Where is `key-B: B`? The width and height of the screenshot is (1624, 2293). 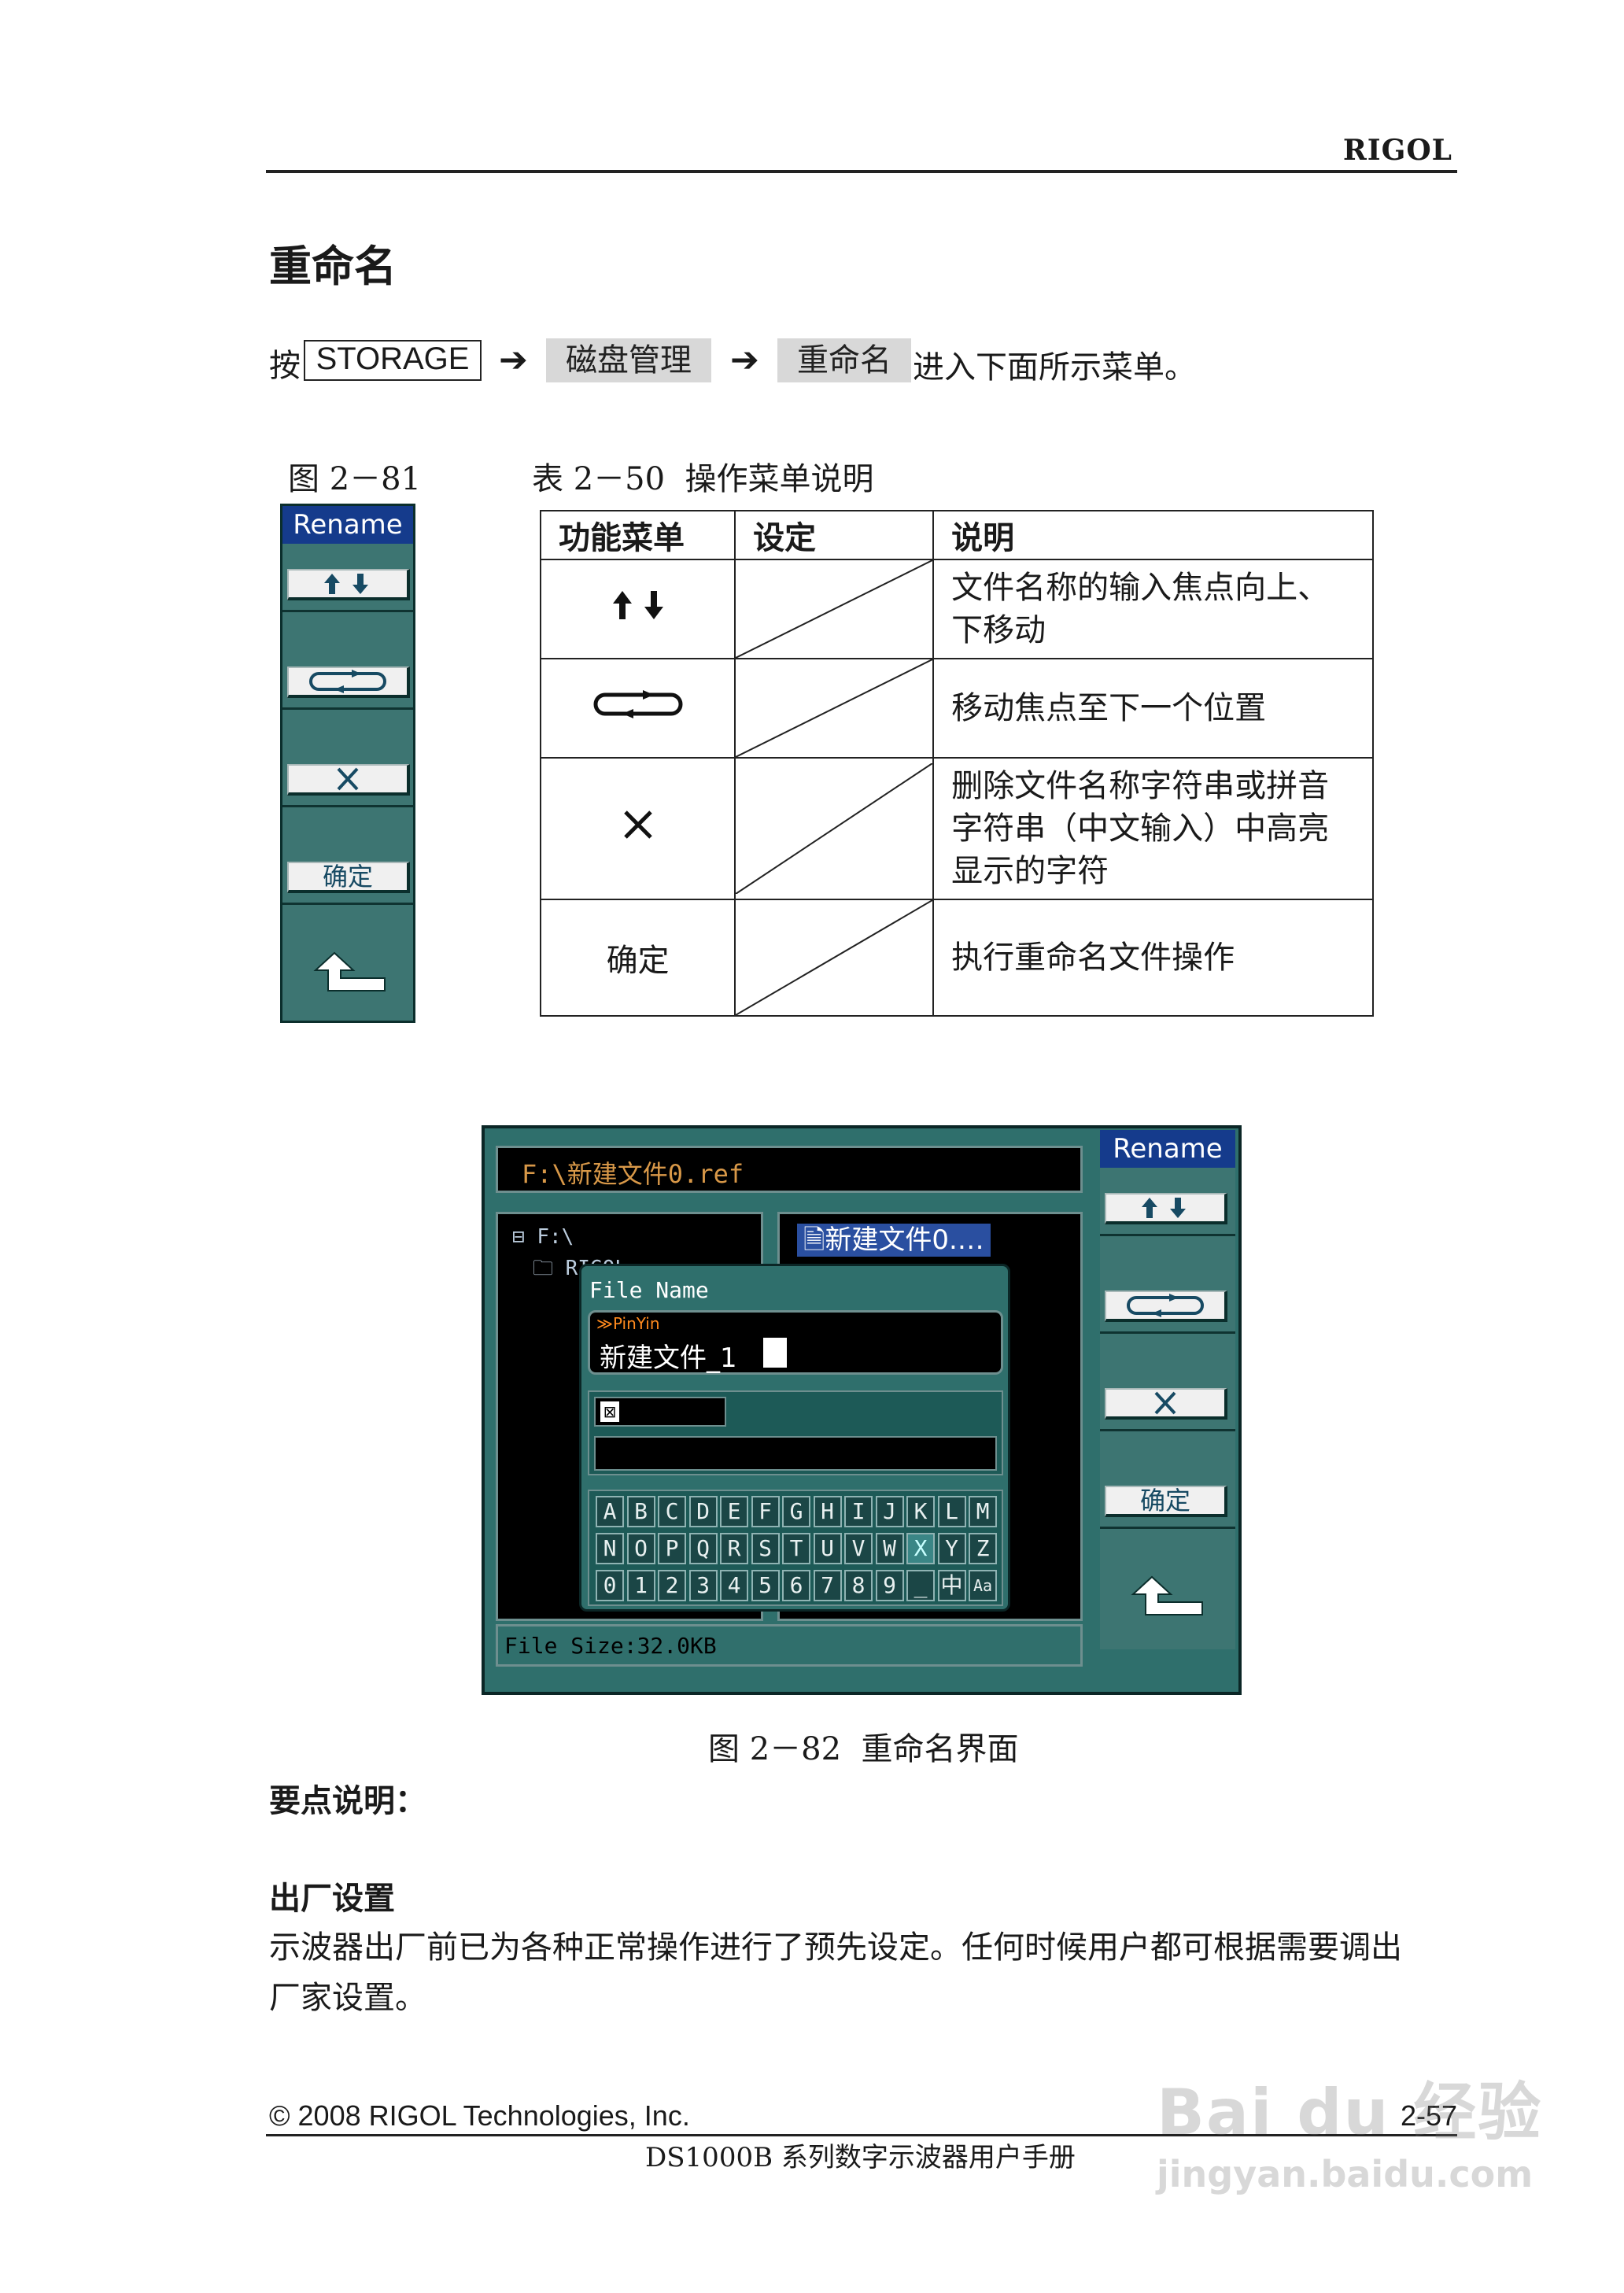 key-B: B is located at coordinates (640, 1511).